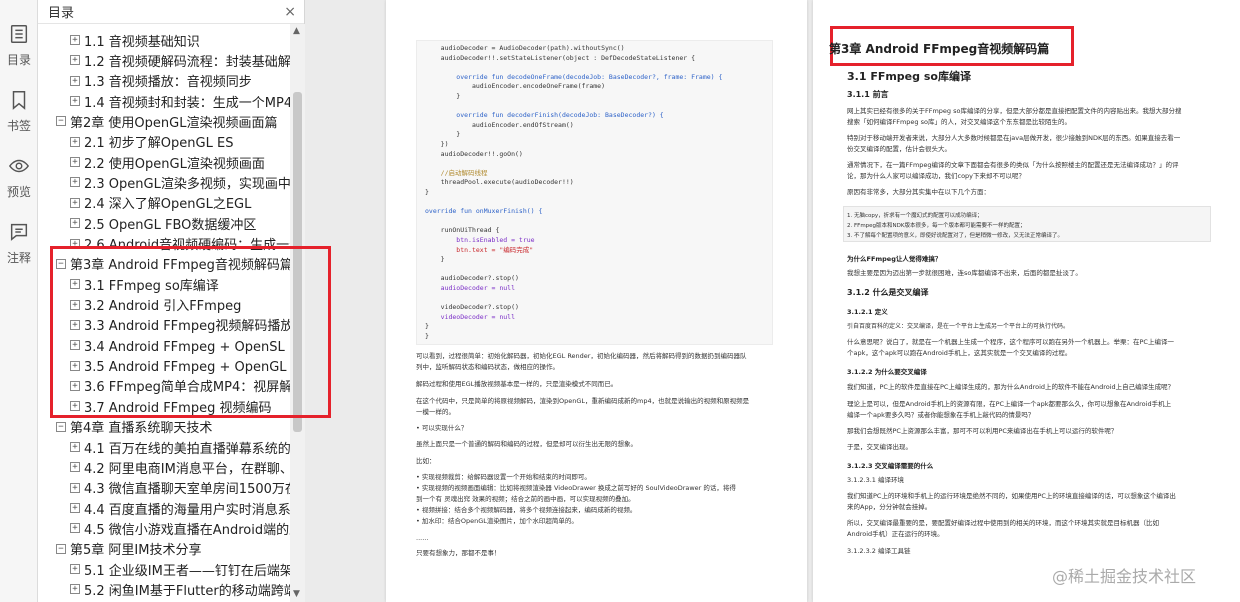  Describe the element at coordinates (959, 353) in the screenshot. I see `paragraph-line: 个apk，这个apk可以跑在Android手机上，这其实就是一个交叉编译的过程。` at that location.